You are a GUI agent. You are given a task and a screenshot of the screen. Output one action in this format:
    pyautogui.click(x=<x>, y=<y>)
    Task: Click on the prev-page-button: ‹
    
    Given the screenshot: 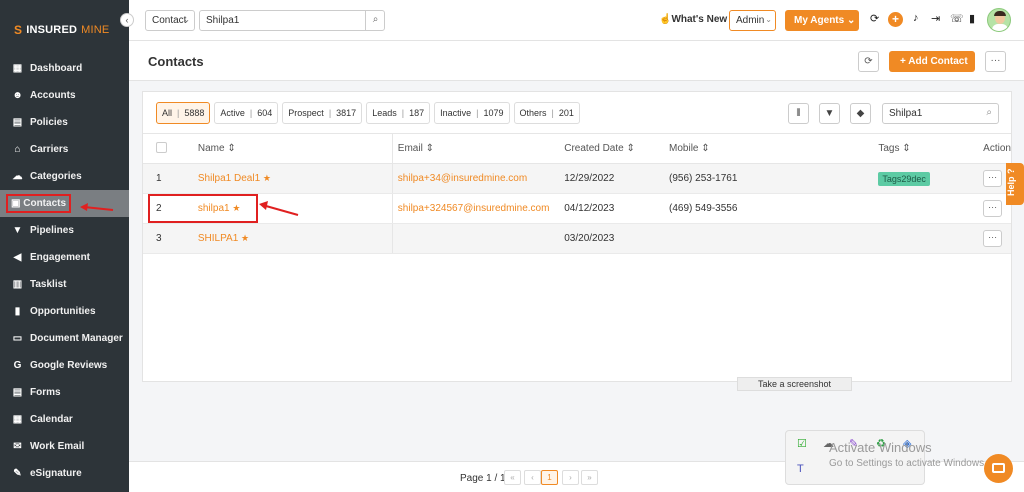 What is the action you would take?
    pyautogui.click(x=532, y=477)
    